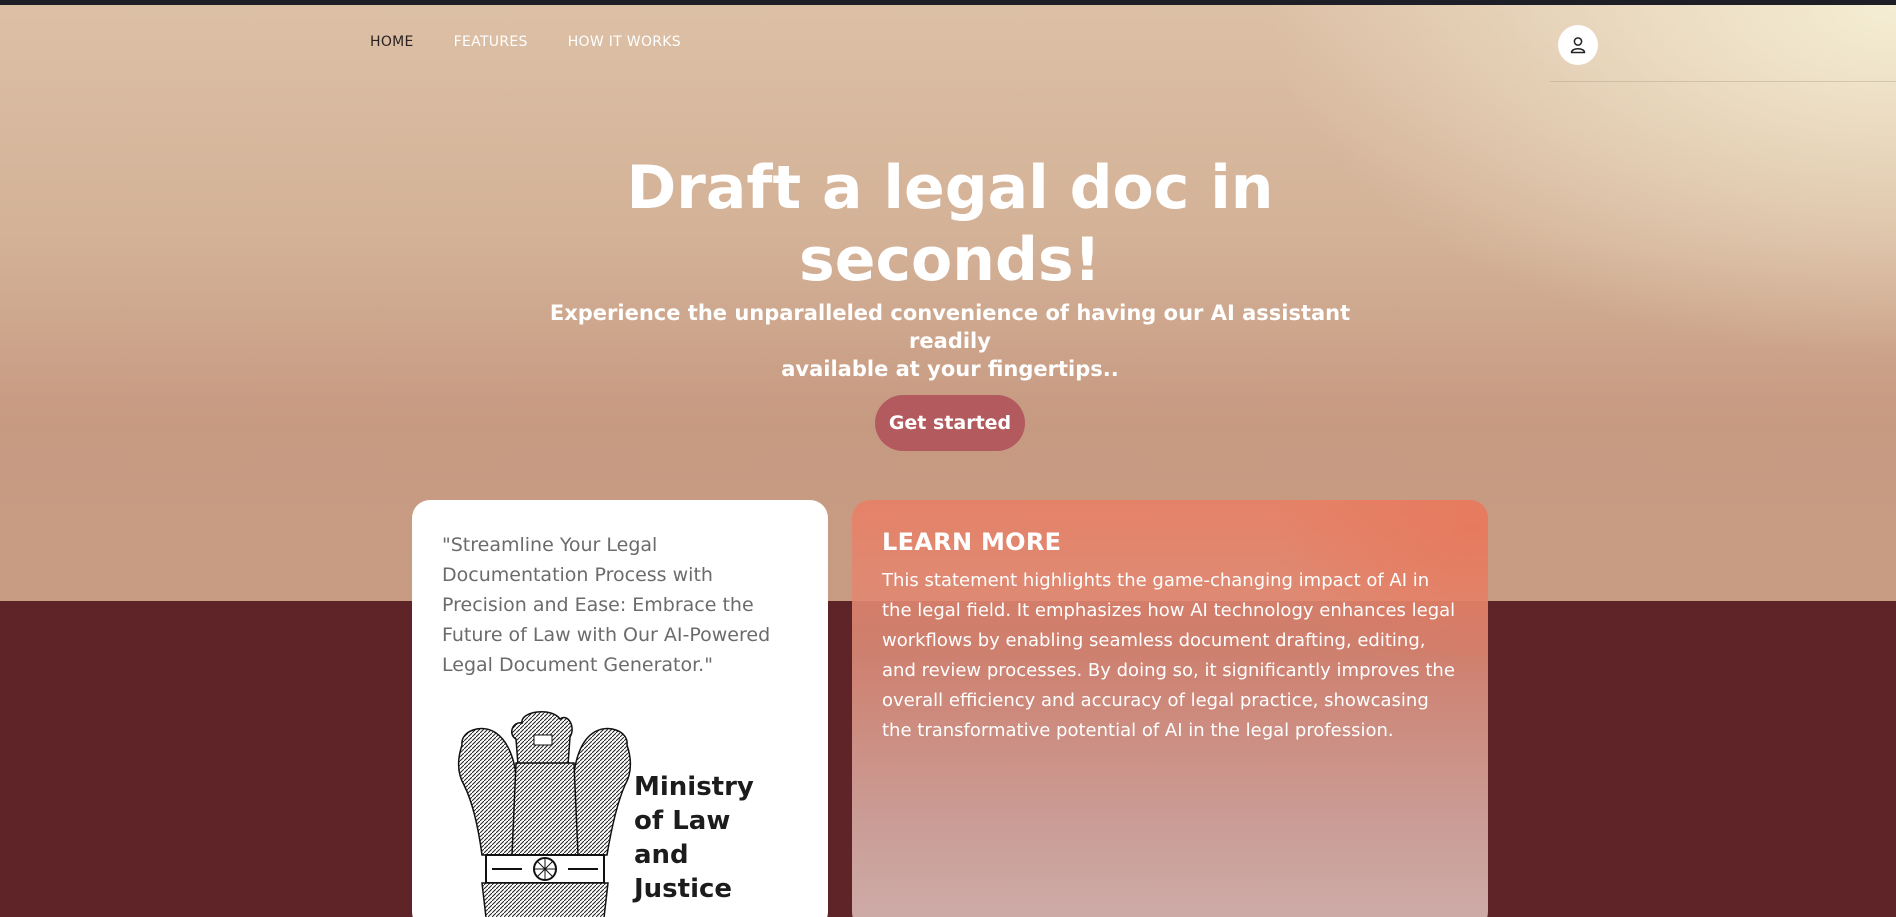 The width and height of the screenshot is (1896, 917). Describe the element at coordinates (624, 42) in the screenshot. I see `nav-how-it-works: HOW IT WORKS` at that location.